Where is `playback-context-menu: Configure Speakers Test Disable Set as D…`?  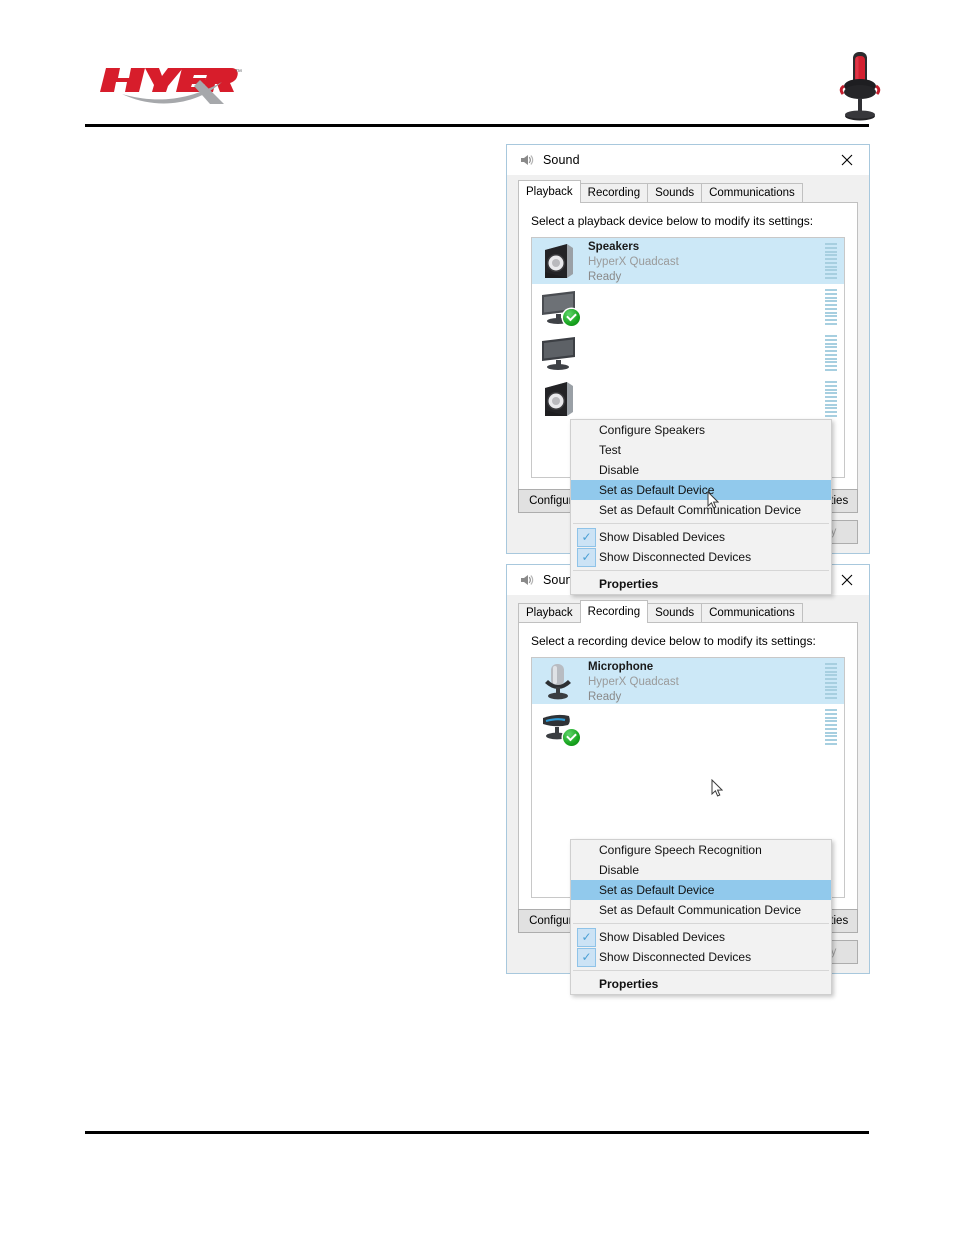 playback-context-menu: Configure Speakers Test Disable Set as D… is located at coordinates (701, 507).